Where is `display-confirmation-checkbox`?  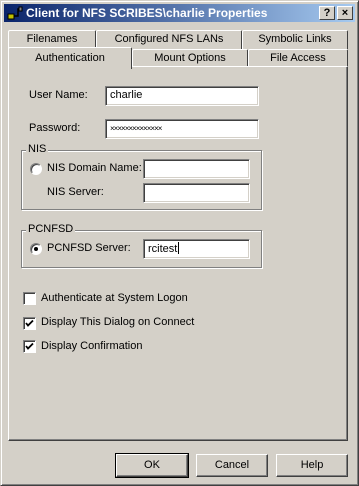 display-confirmation-checkbox is located at coordinates (29, 346).